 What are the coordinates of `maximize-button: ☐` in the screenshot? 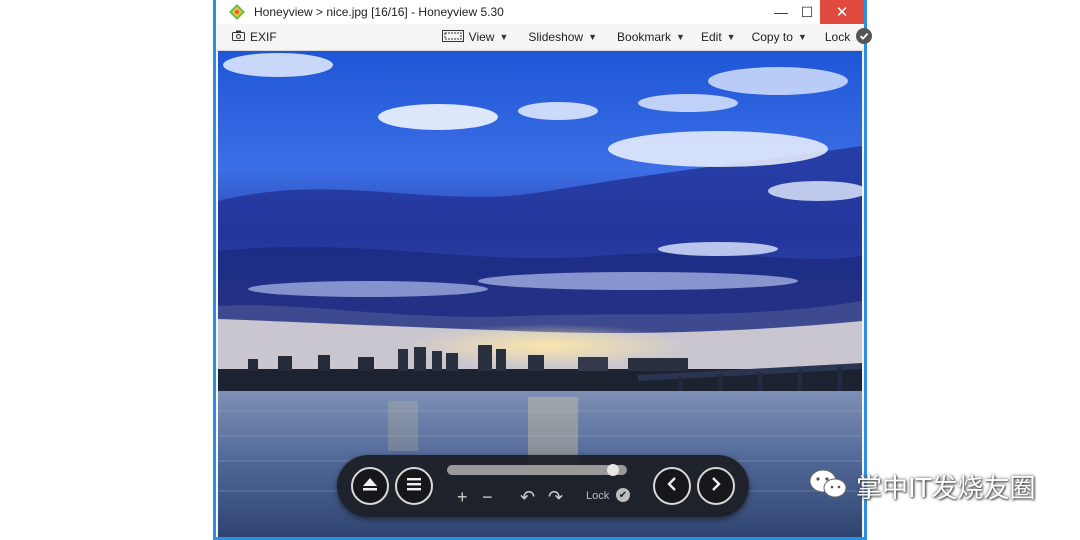 It's located at (807, 12).